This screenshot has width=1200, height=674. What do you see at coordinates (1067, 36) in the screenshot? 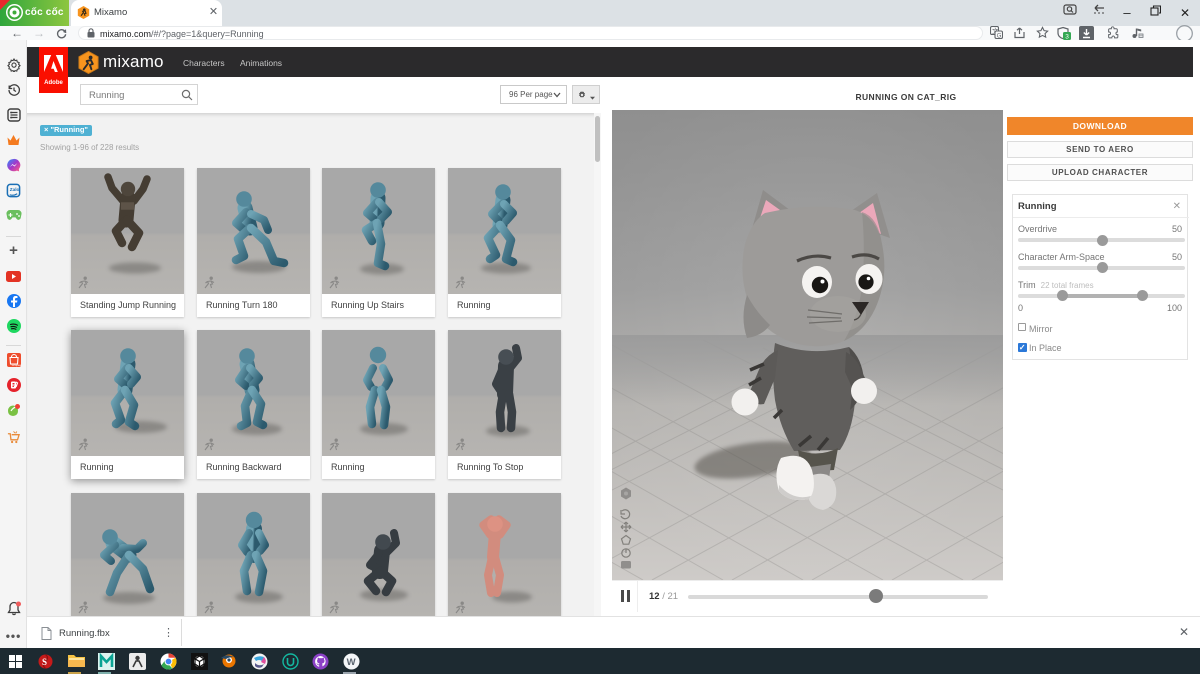
I see `svg-text: 3` at bounding box center [1067, 36].